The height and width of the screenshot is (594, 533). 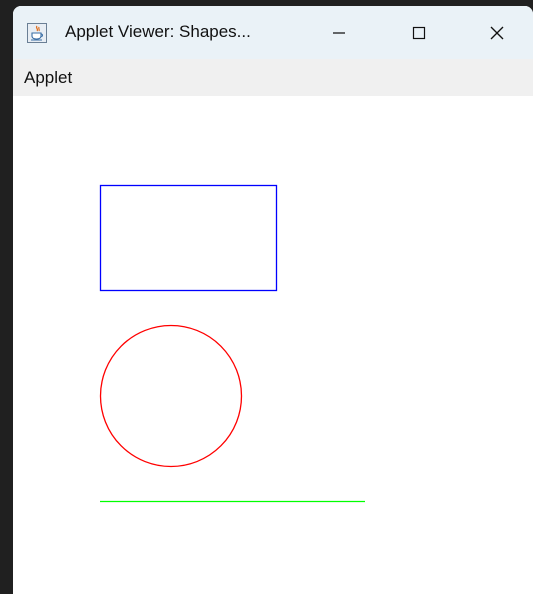 What do you see at coordinates (37, 33) in the screenshot?
I see `java-icon` at bounding box center [37, 33].